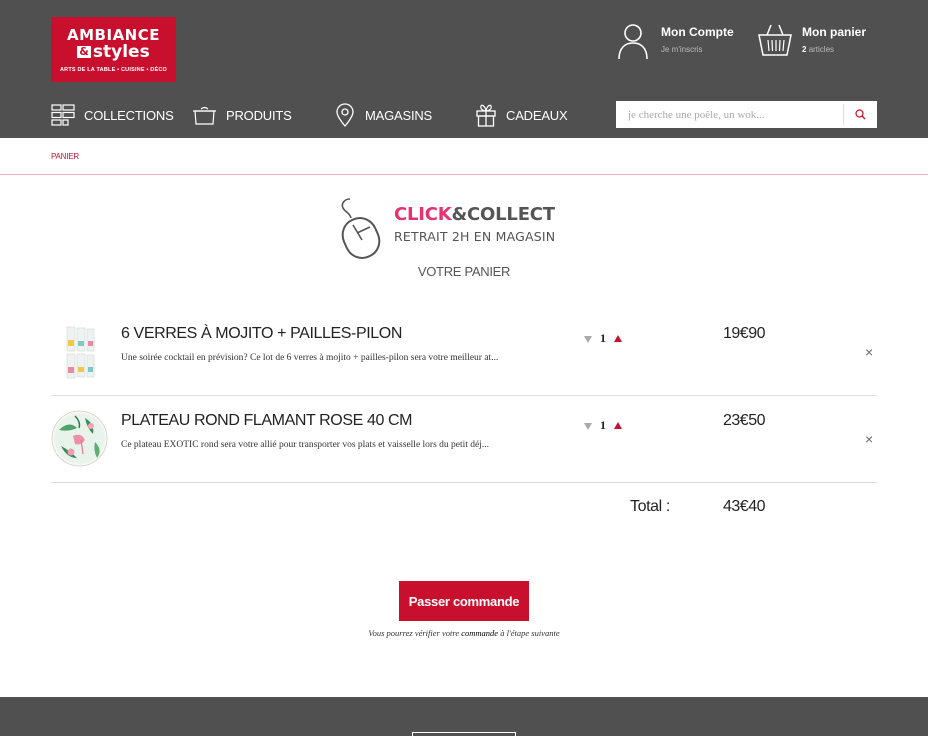  What do you see at coordinates (261, 334) in the screenshot?
I see `product-name: 6 VERRES À MOJITO + PAILLES-PILON` at bounding box center [261, 334].